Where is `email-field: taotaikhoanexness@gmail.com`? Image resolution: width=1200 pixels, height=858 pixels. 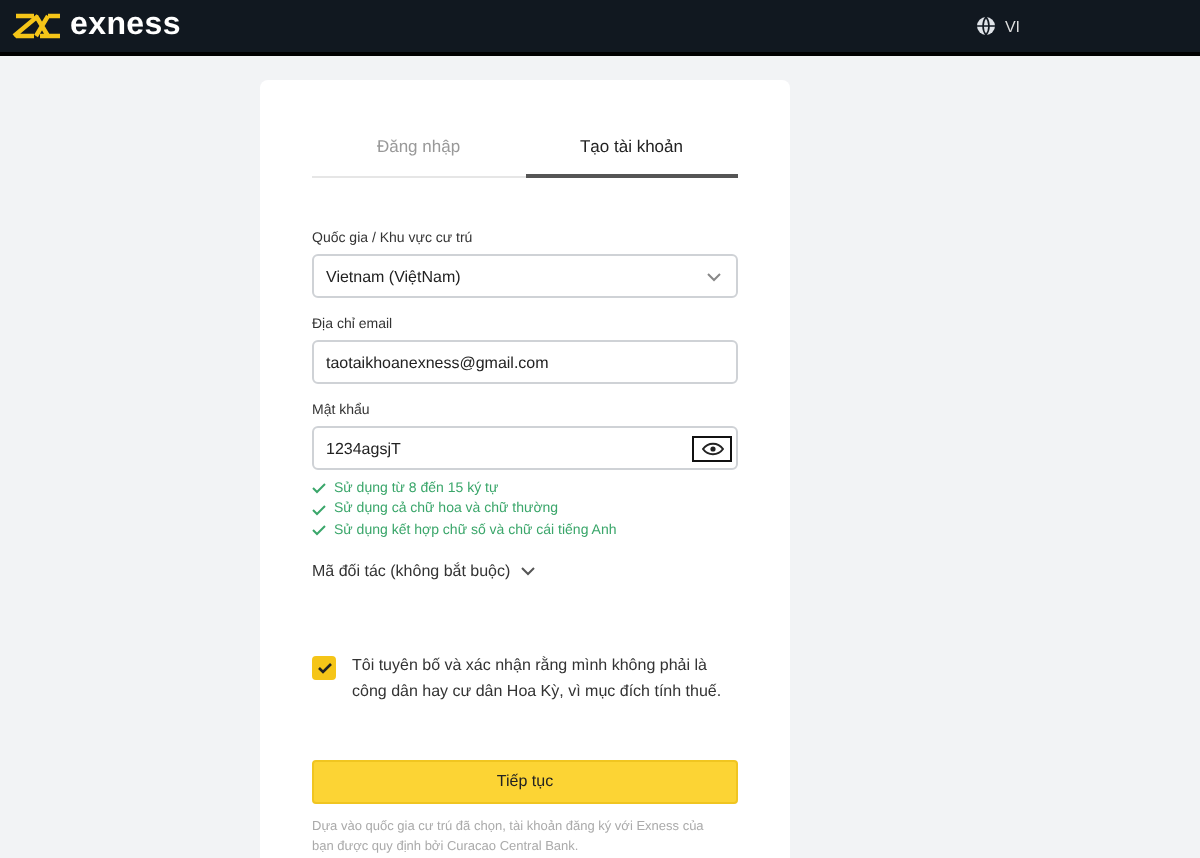 email-field: taotaikhoanexness@gmail.com is located at coordinates (525, 362).